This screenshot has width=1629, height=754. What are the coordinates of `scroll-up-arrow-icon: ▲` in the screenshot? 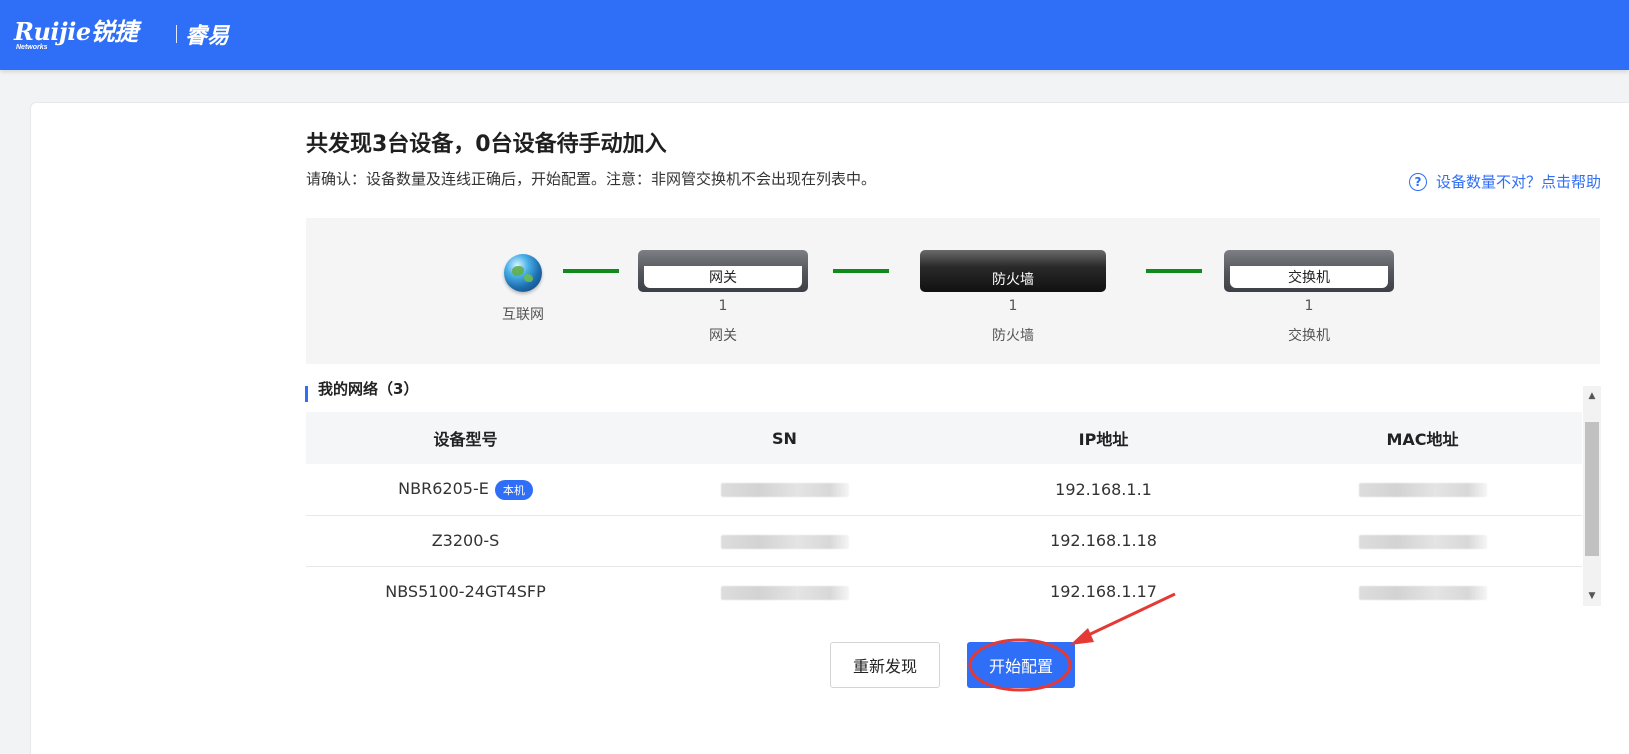 It's located at (1592, 396).